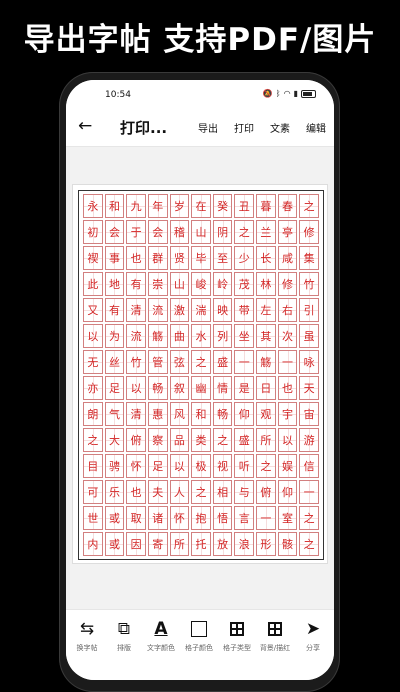  What do you see at coordinates (244, 206) in the screenshot?
I see `grid-cell: 丑` at bounding box center [244, 206].